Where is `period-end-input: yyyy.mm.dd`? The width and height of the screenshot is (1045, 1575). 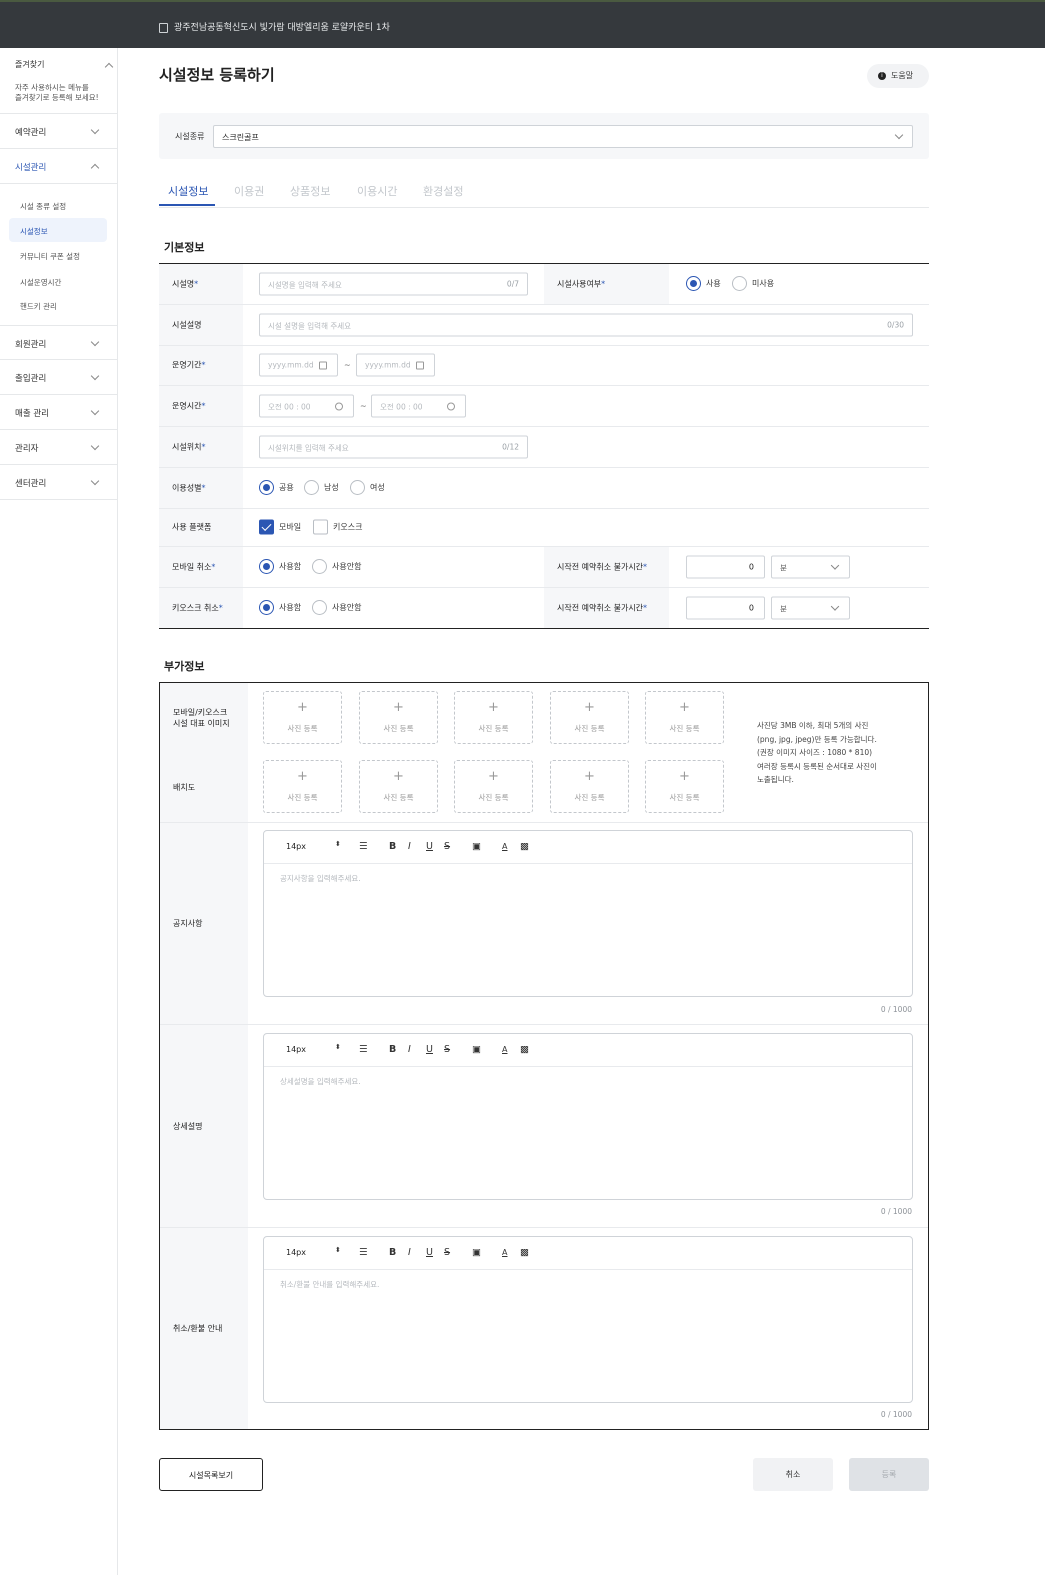 period-end-input: yyyy.mm.dd is located at coordinates (395, 365).